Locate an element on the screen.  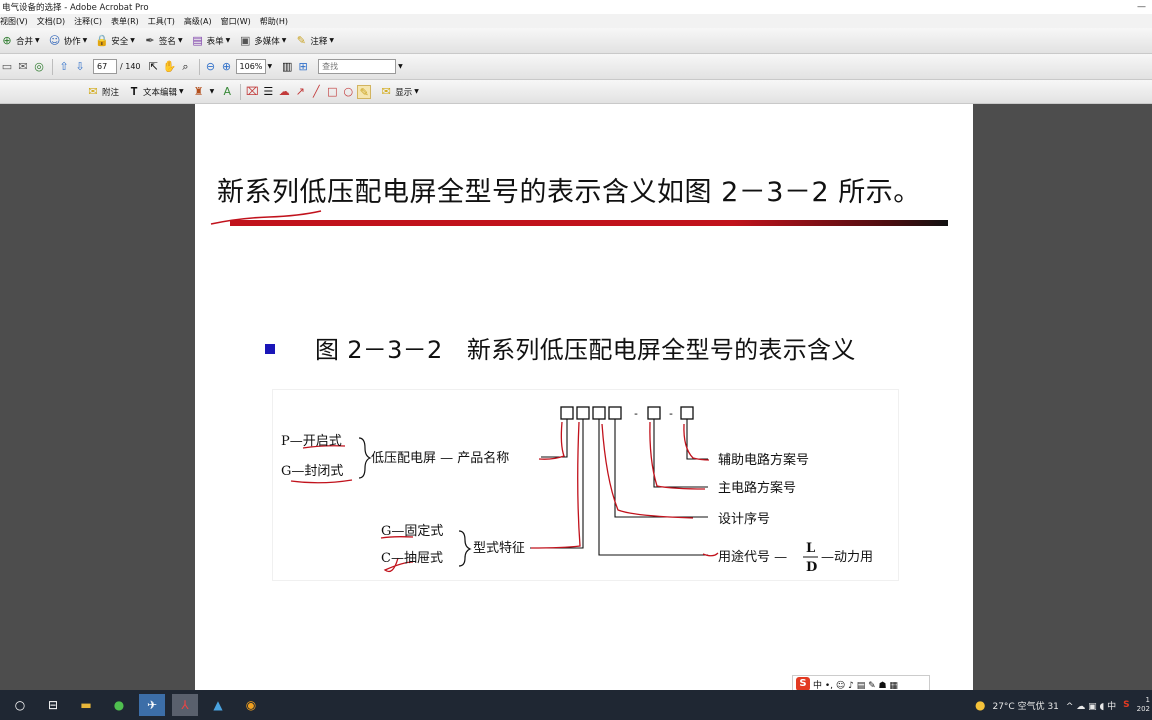
ime-tray-icon: S is located at coordinates (1126, 705).